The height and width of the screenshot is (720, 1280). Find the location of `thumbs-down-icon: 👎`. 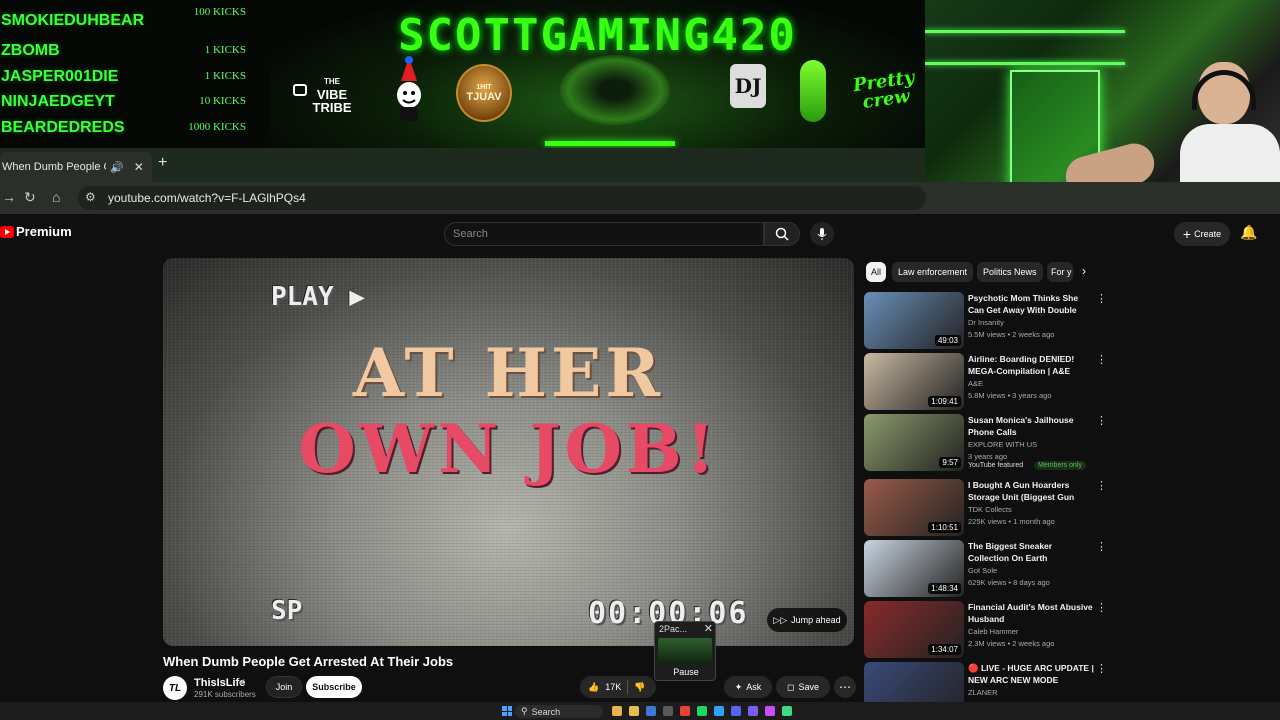

thumbs-down-icon: 👎 is located at coordinates (639, 687).